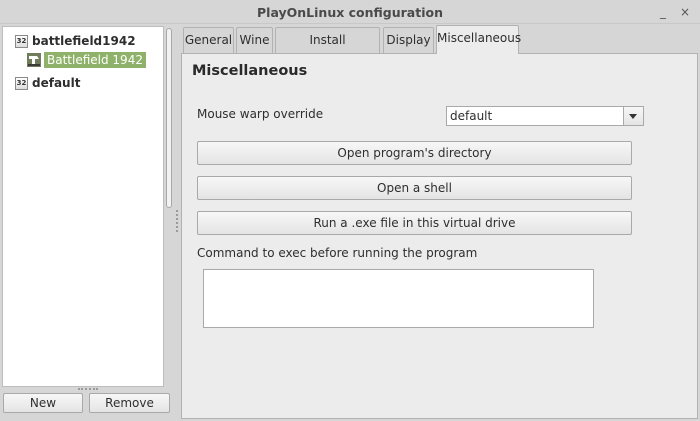 The image size is (700, 421). Describe the element at coordinates (250, 71) in the screenshot. I see `page-title: Miscellaneous` at that location.